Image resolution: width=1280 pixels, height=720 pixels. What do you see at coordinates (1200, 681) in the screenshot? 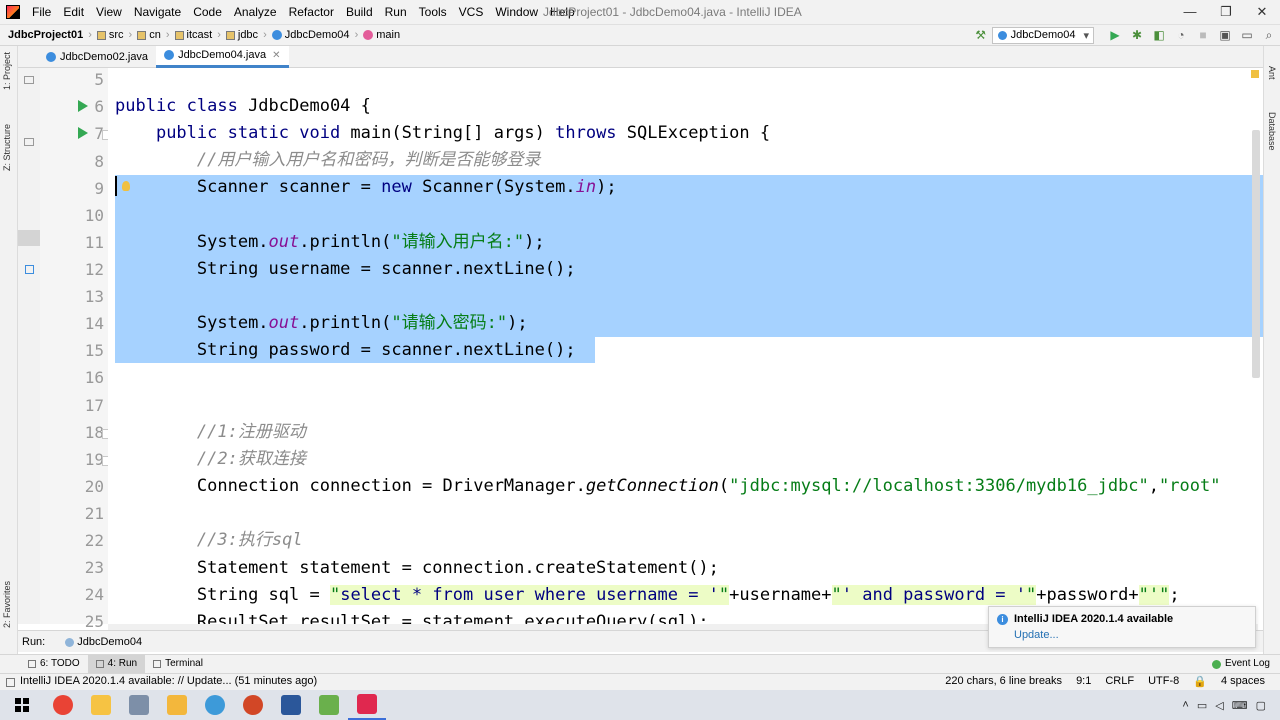
I see `lock-icon: 🔒` at bounding box center [1200, 681].